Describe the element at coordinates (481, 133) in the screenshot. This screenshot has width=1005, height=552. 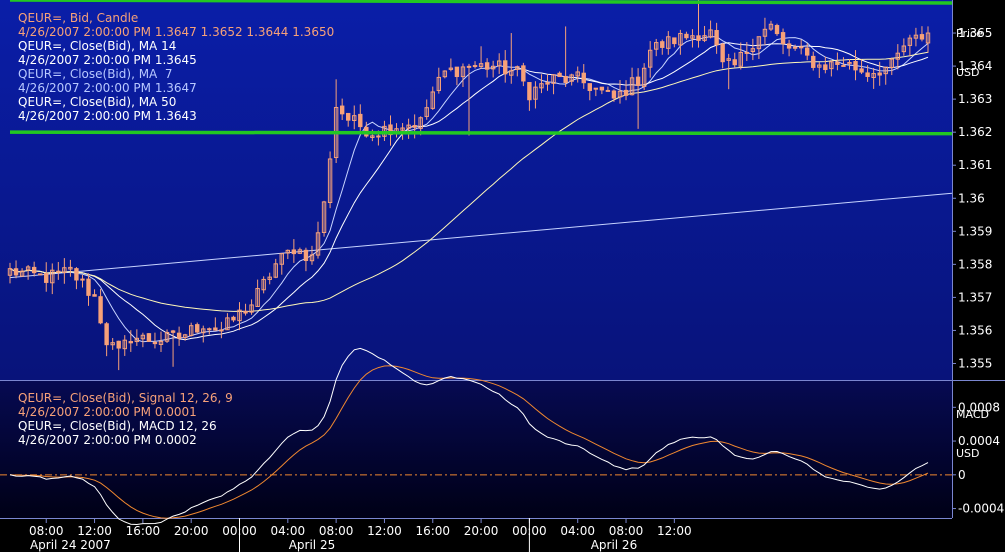
I see `support-resistance-line` at that location.